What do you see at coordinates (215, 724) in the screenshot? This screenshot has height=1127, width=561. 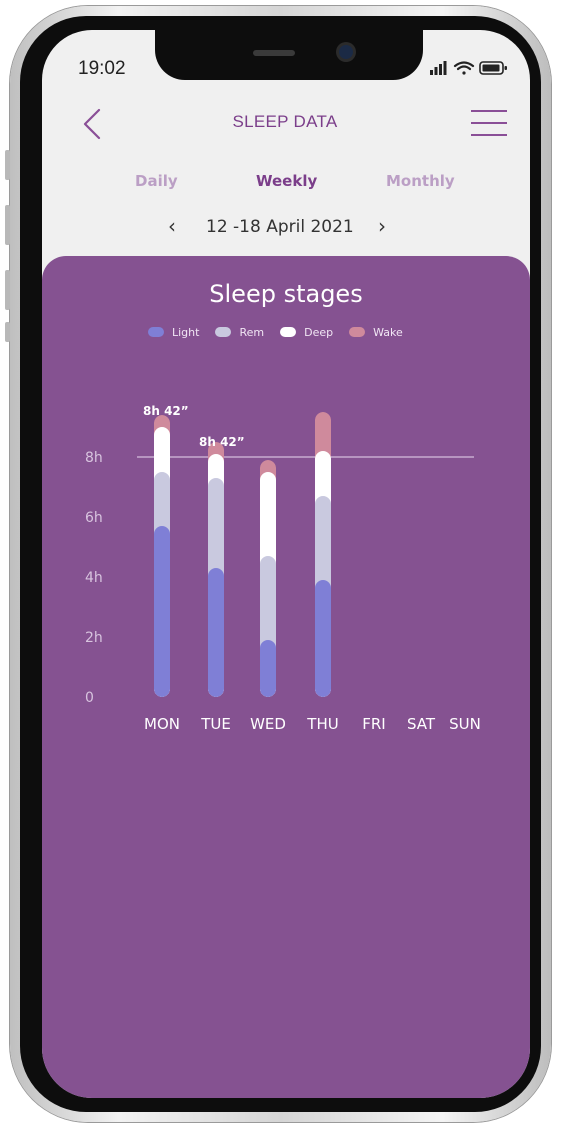 I see `x-tick-label: TUE` at bounding box center [215, 724].